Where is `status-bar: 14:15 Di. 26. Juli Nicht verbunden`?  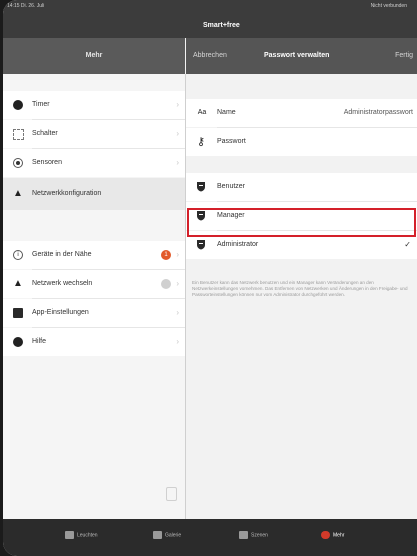
status-bar: 14:15 Di. 26. Juli Nicht verbunden is located at coordinates (210, 6).